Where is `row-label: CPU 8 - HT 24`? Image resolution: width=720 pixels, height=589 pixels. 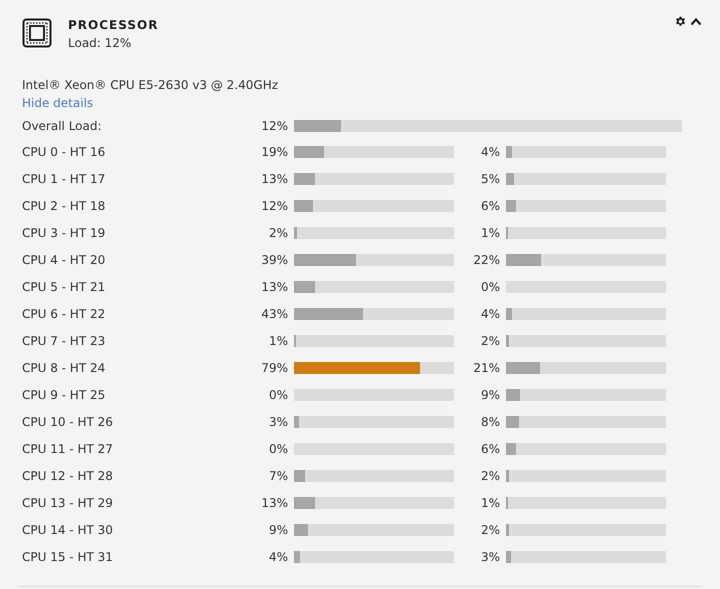 row-label: CPU 8 - HT 24 is located at coordinates (64, 368).